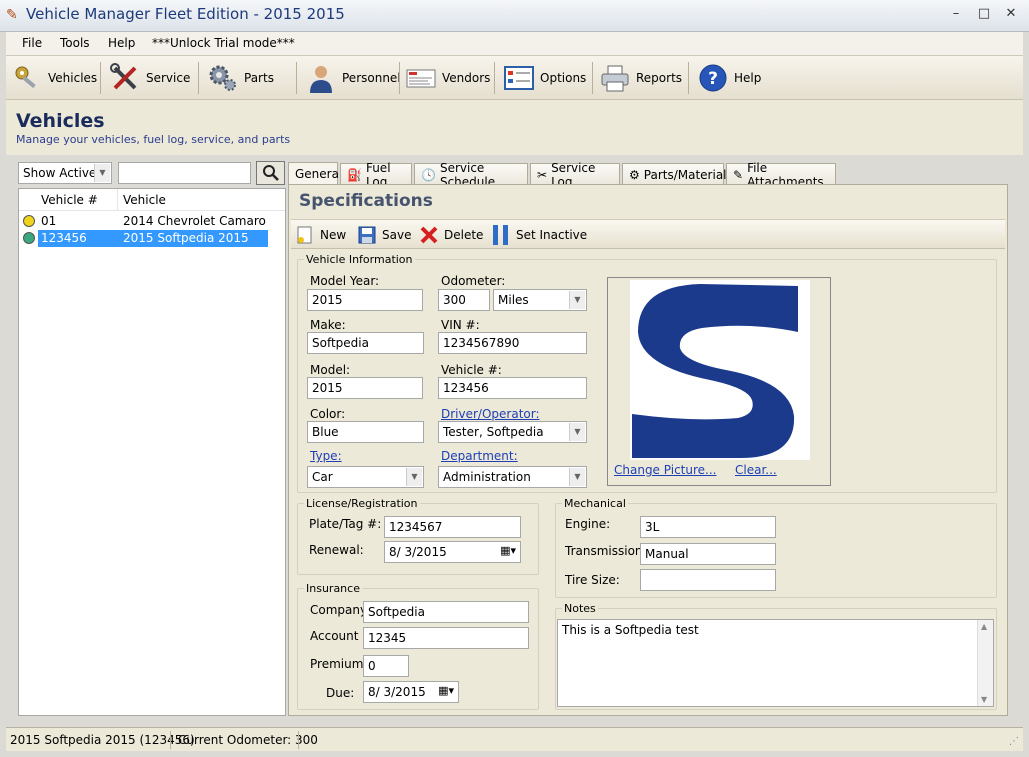 Image resolution: width=1029 pixels, height=757 pixels. What do you see at coordinates (27, 78) in the screenshot?
I see `vehicles-keys-icon` at bounding box center [27, 78].